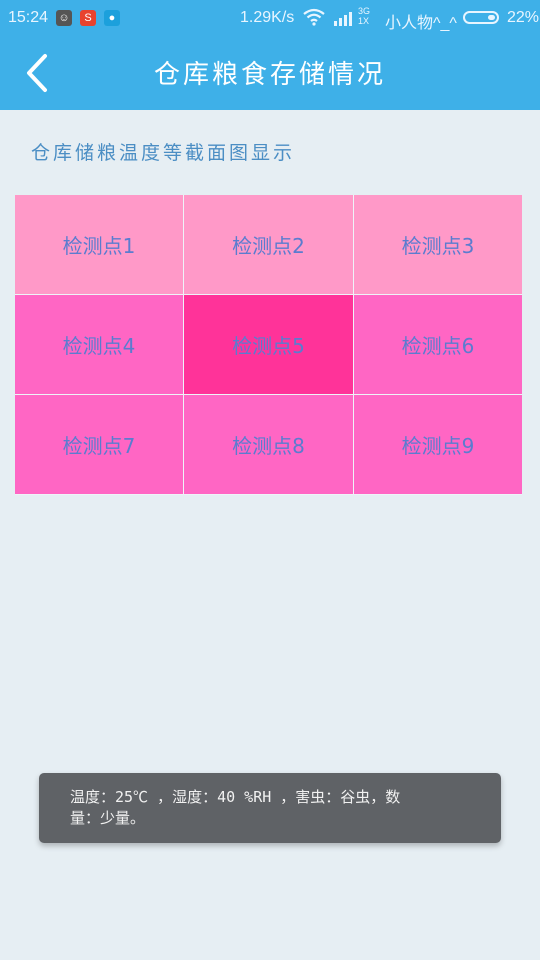 This screenshot has height=960, width=540. What do you see at coordinates (270, 808) in the screenshot?
I see `info-toast: 温度：25℃ ，湿度：40 %RH ，害虫：谷虫，数 量：少量。` at bounding box center [270, 808].